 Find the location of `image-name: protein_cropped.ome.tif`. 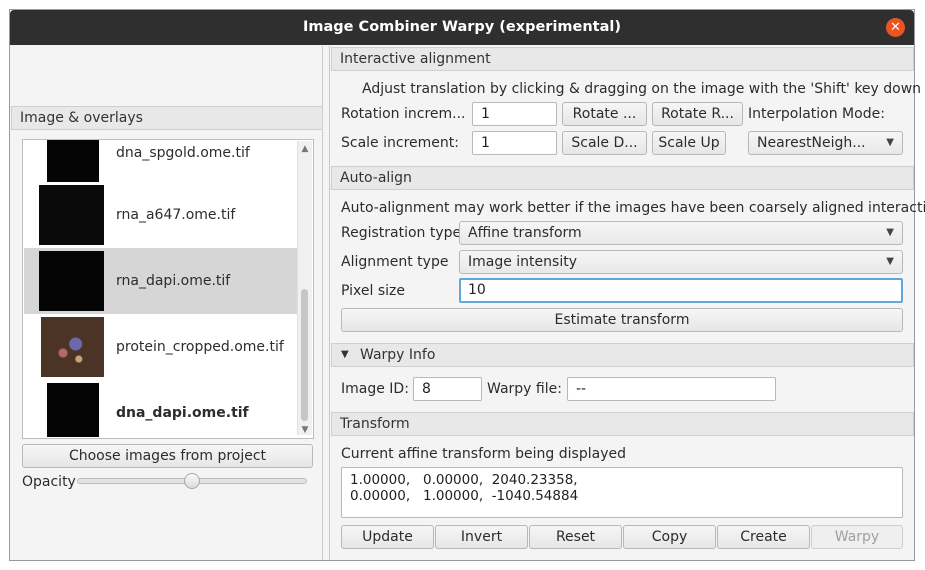

image-name: protein_cropped.ome.tif is located at coordinates (200, 347).